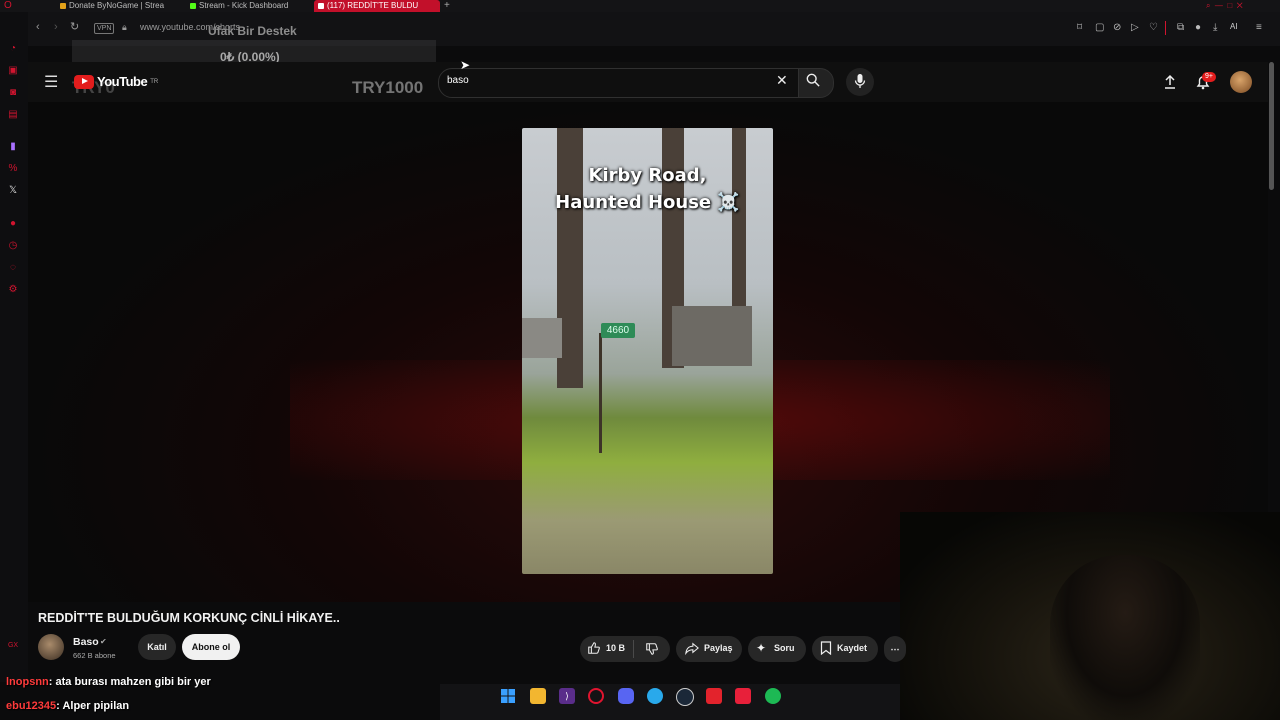 This screenshot has height=720, width=1280. What do you see at coordinates (458, 80) in the screenshot?
I see `search-input-value: baso` at bounding box center [458, 80].